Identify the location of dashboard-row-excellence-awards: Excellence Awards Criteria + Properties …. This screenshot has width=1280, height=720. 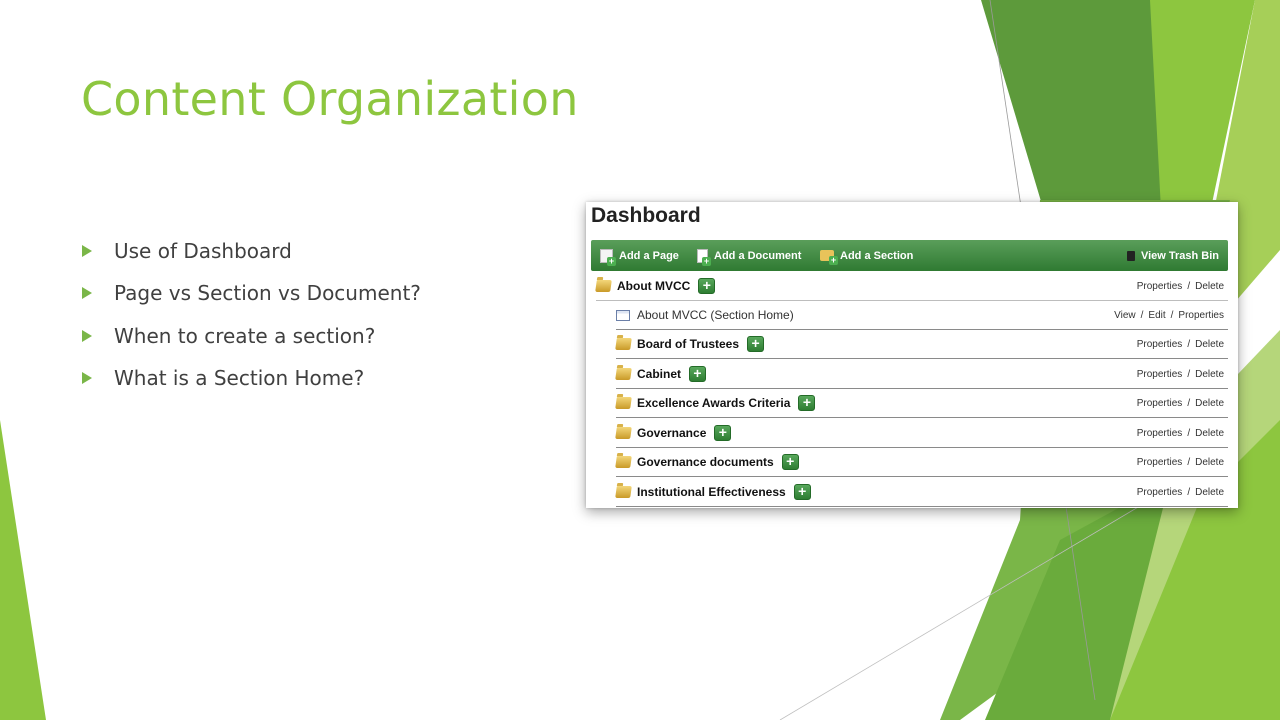
(921, 403).